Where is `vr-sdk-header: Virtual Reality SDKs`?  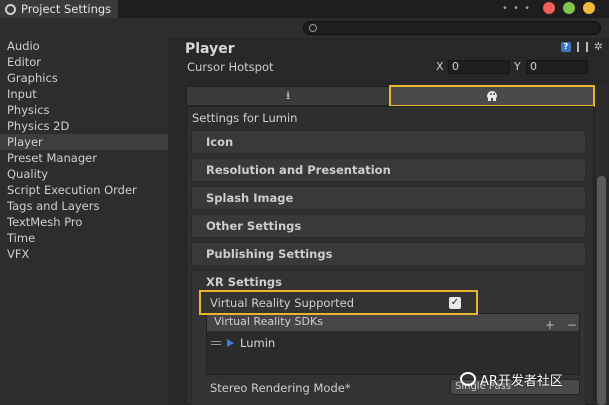
vr-sdk-header: Virtual Reality SDKs is located at coordinates (393, 322).